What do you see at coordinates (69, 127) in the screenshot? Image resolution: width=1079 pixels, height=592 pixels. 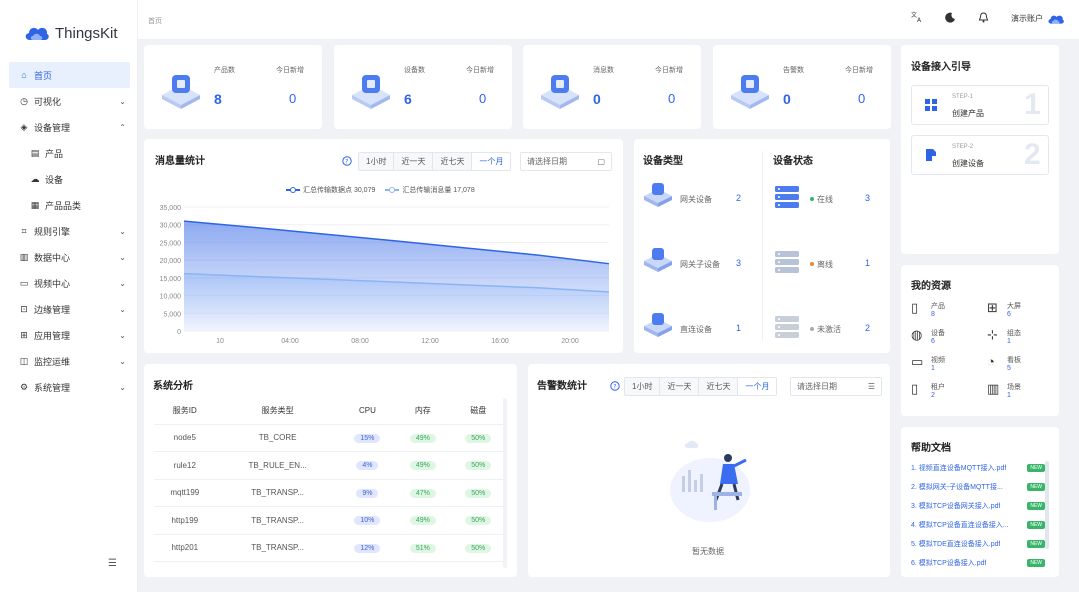 I see `sidebar-item-2: ◈ 设备管理 ⌃` at bounding box center [69, 127].